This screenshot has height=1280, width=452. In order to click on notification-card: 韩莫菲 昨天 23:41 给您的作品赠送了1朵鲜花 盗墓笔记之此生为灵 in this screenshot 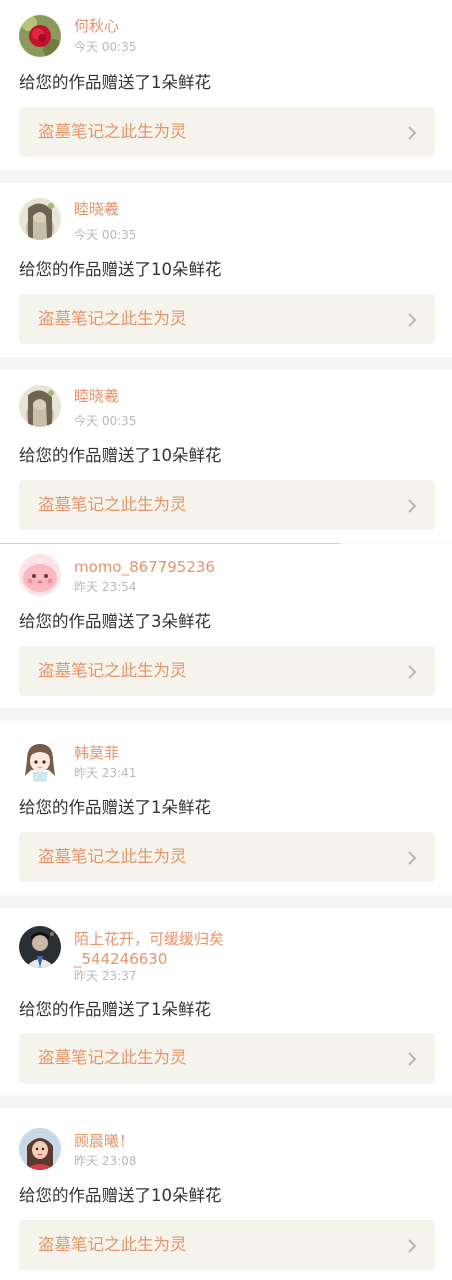, I will do `click(226, 808)`.